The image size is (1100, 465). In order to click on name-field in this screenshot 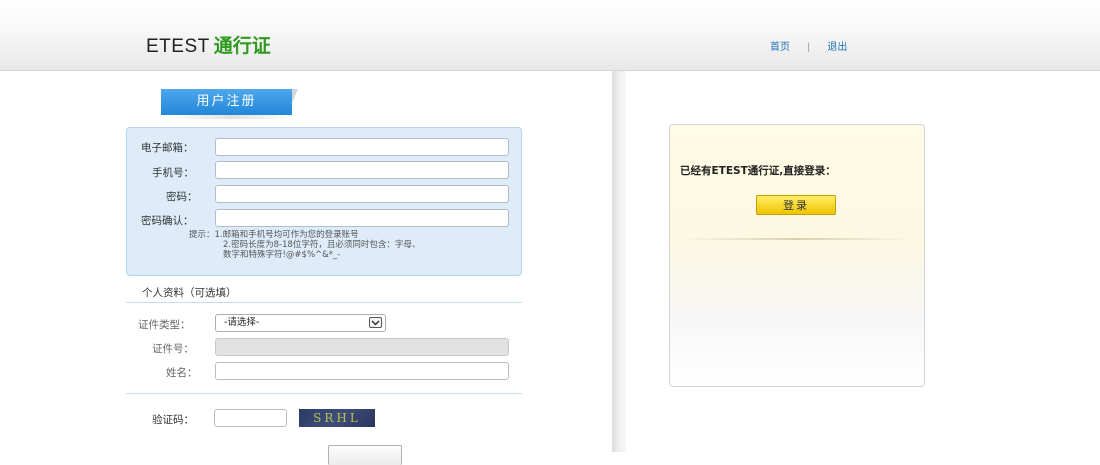, I will do `click(362, 371)`.